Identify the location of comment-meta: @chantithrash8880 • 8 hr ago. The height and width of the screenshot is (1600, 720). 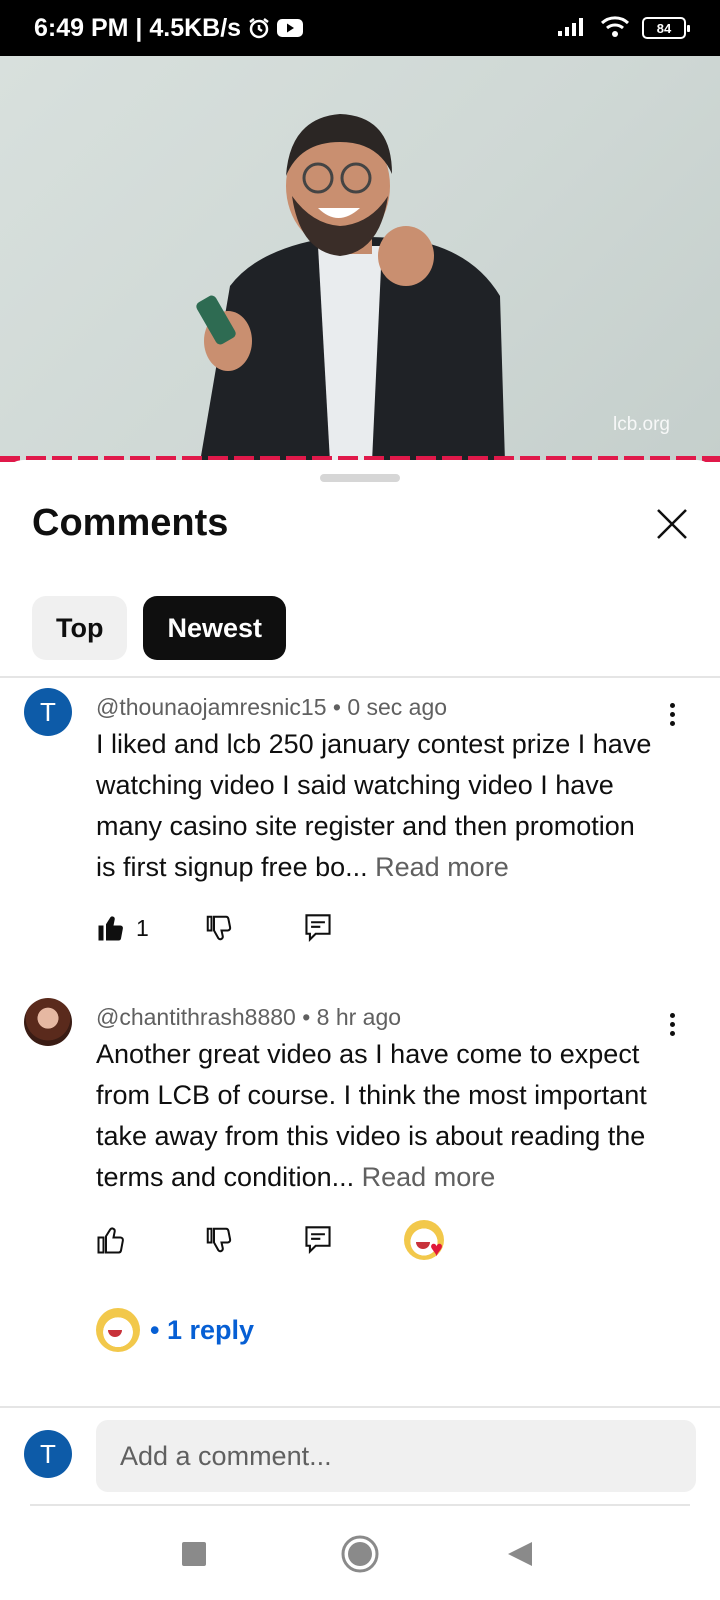
(248, 1017).